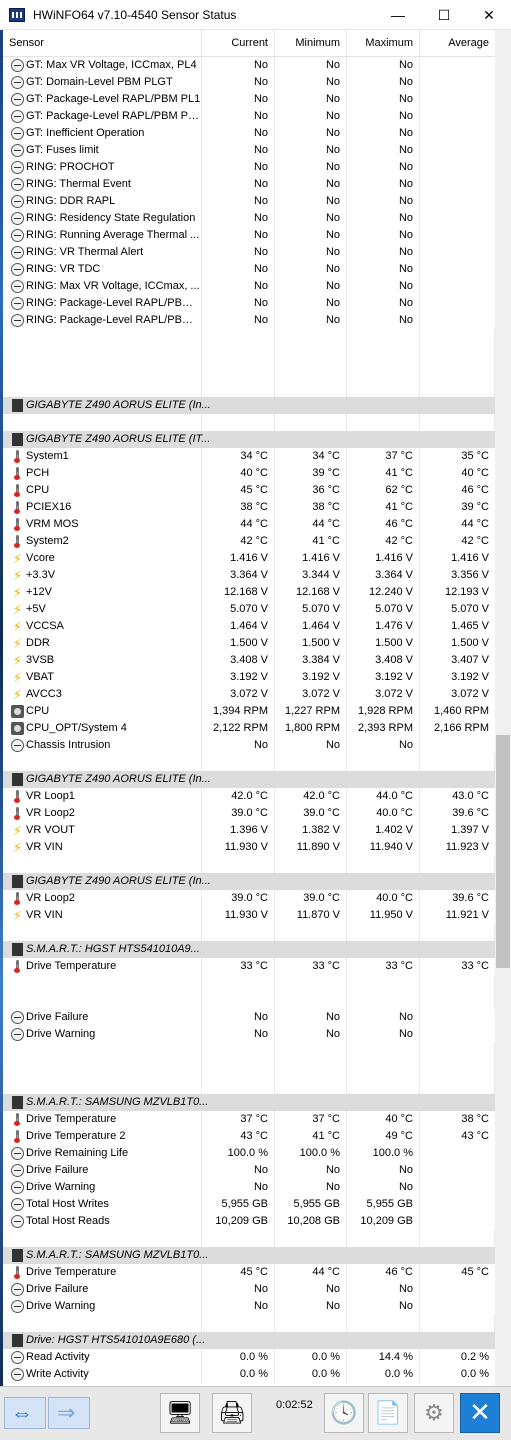 The width and height of the screenshot is (511, 1440). Describe the element at coordinates (102, 558) in the screenshot. I see `sensor-name: Vcore` at that location.